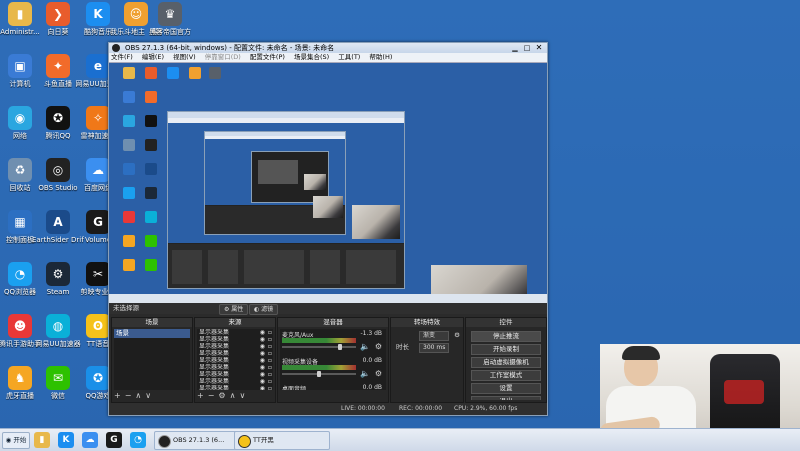 This screenshot has width=800, height=451. Describe the element at coordinates (170, 14) in the screenshot. I see `game-icon: ♛` at that location.